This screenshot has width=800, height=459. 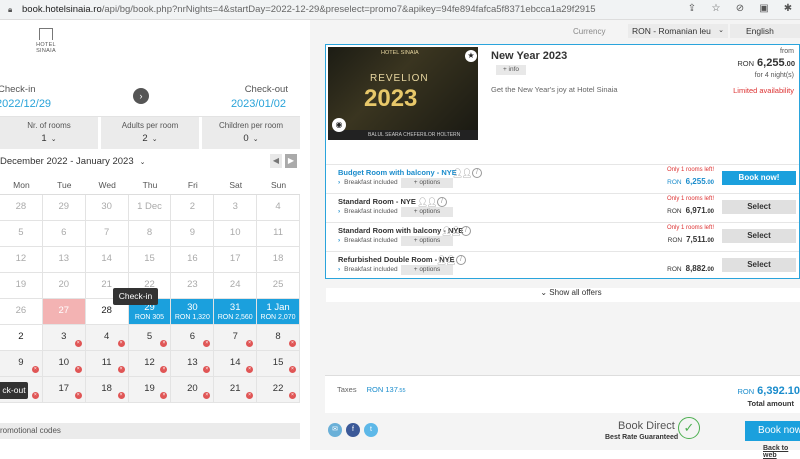 I want to click on day-number: 10, so click(x=235, y=232).